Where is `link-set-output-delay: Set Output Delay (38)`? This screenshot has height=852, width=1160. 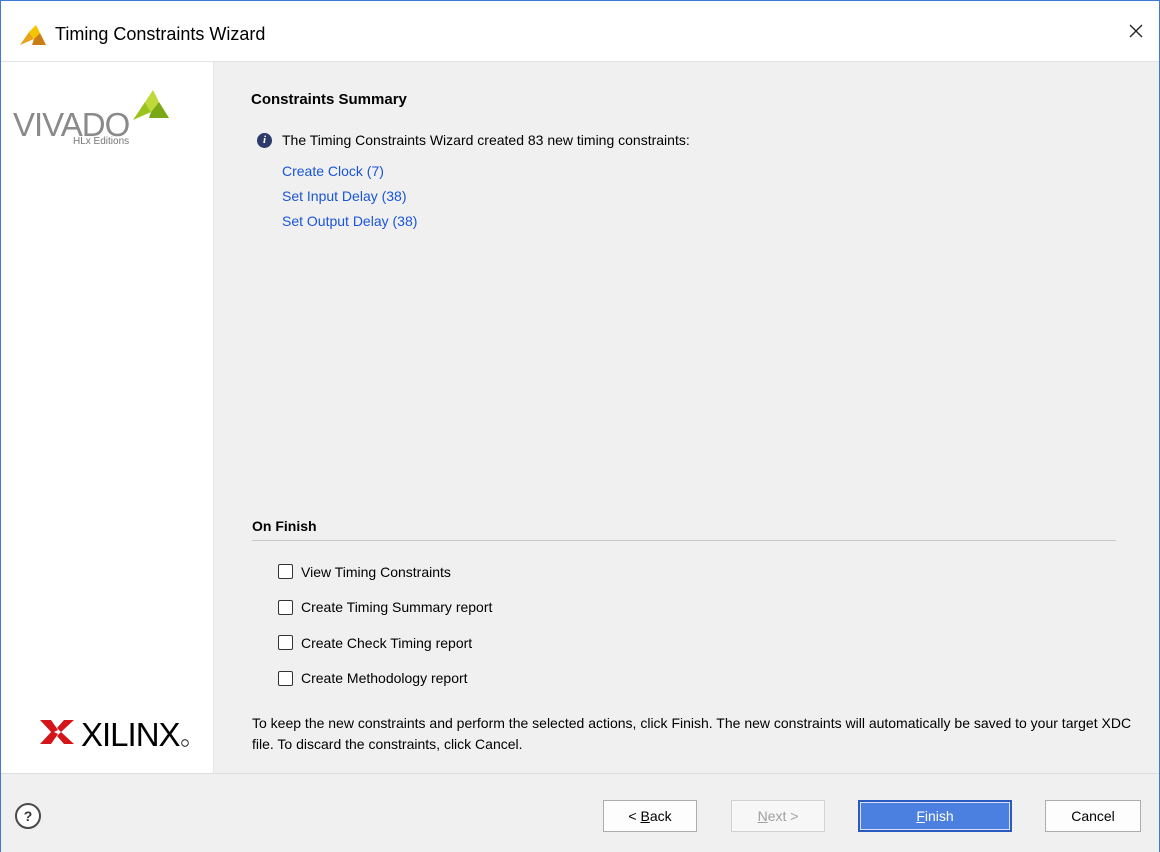
link-set-output-delay: Set Output Delay (38) is located at coordinates (349, 221).